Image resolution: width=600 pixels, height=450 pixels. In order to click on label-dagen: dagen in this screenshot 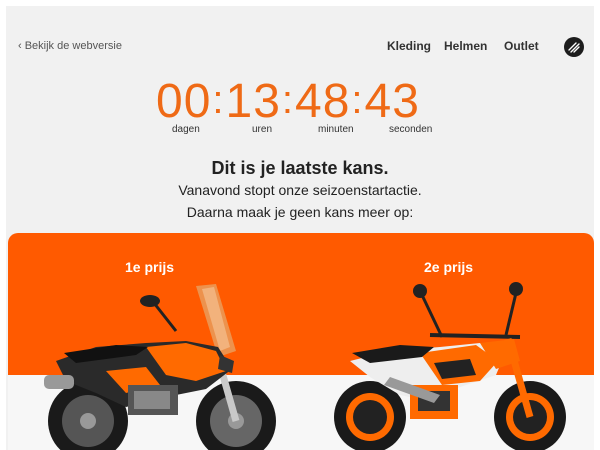, I will do `click(186, 129)`.